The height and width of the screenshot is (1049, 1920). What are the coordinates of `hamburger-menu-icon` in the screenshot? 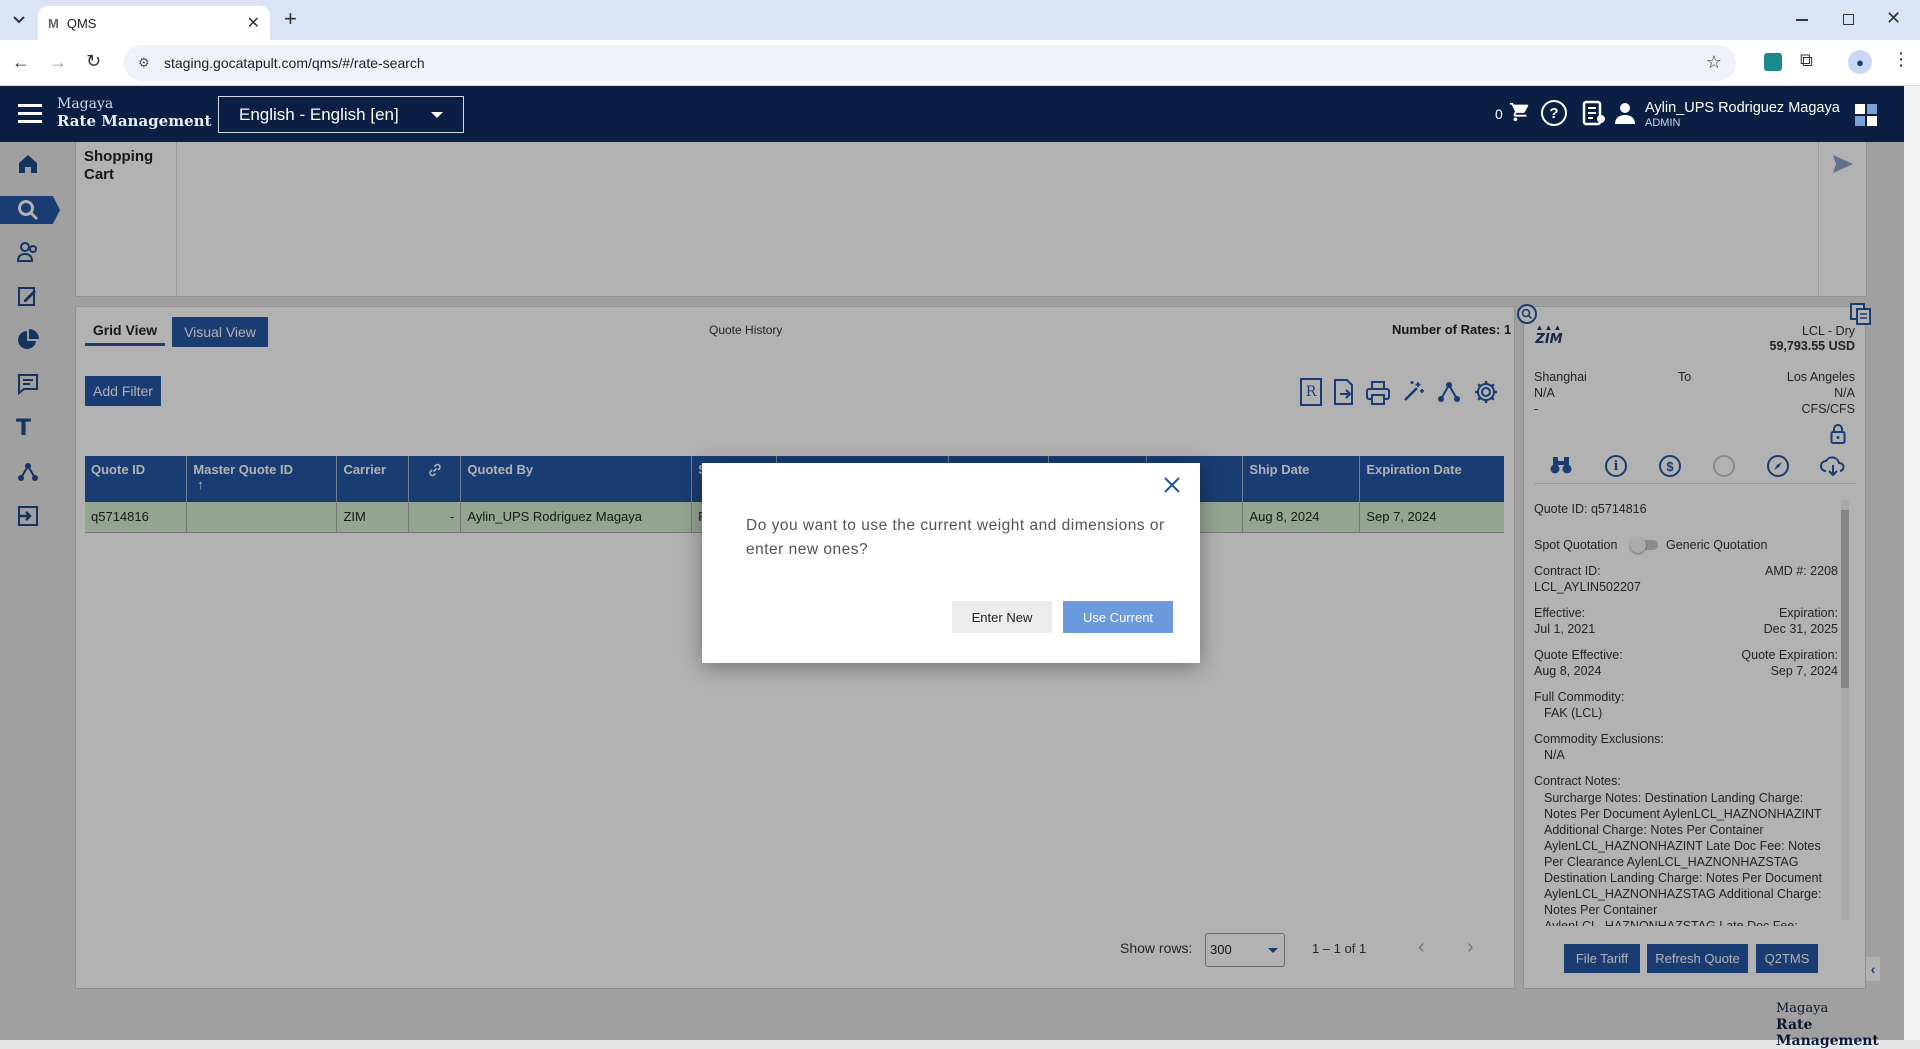 It's located at (30, 114).